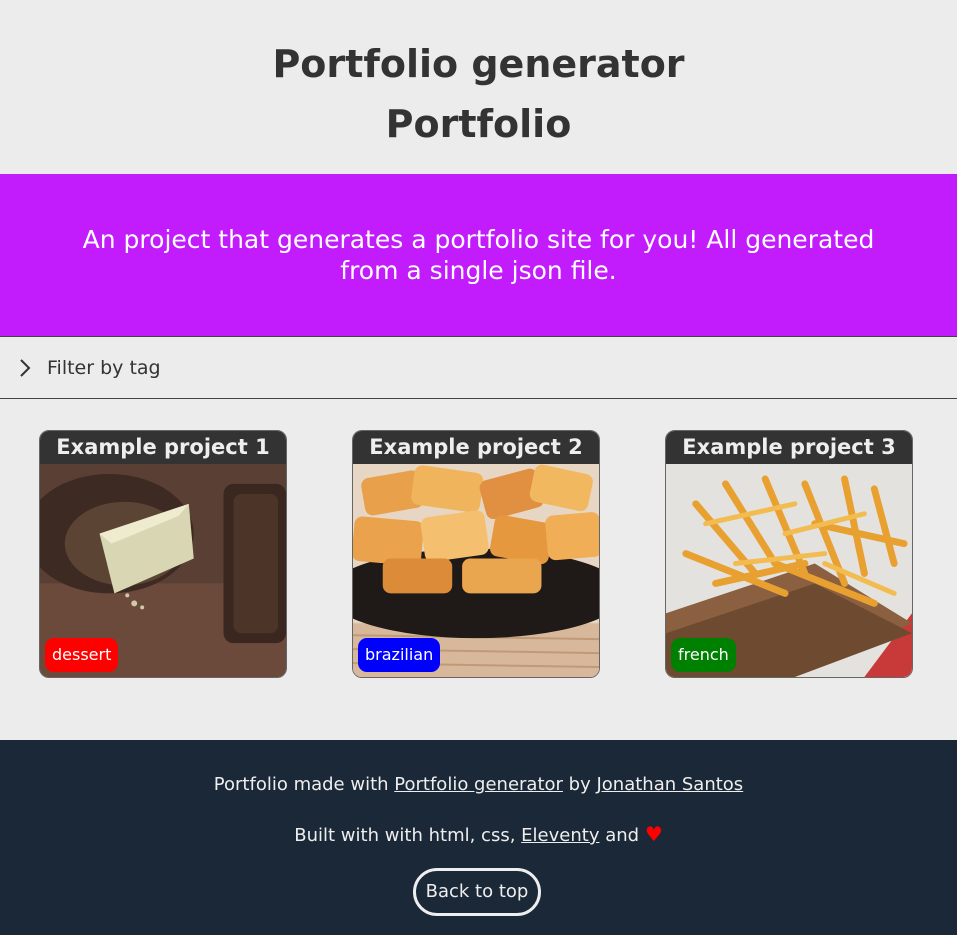 This screenshot has width=957, height=935. I want to click on back-to-top-button: Back to top, so click(477, 892).